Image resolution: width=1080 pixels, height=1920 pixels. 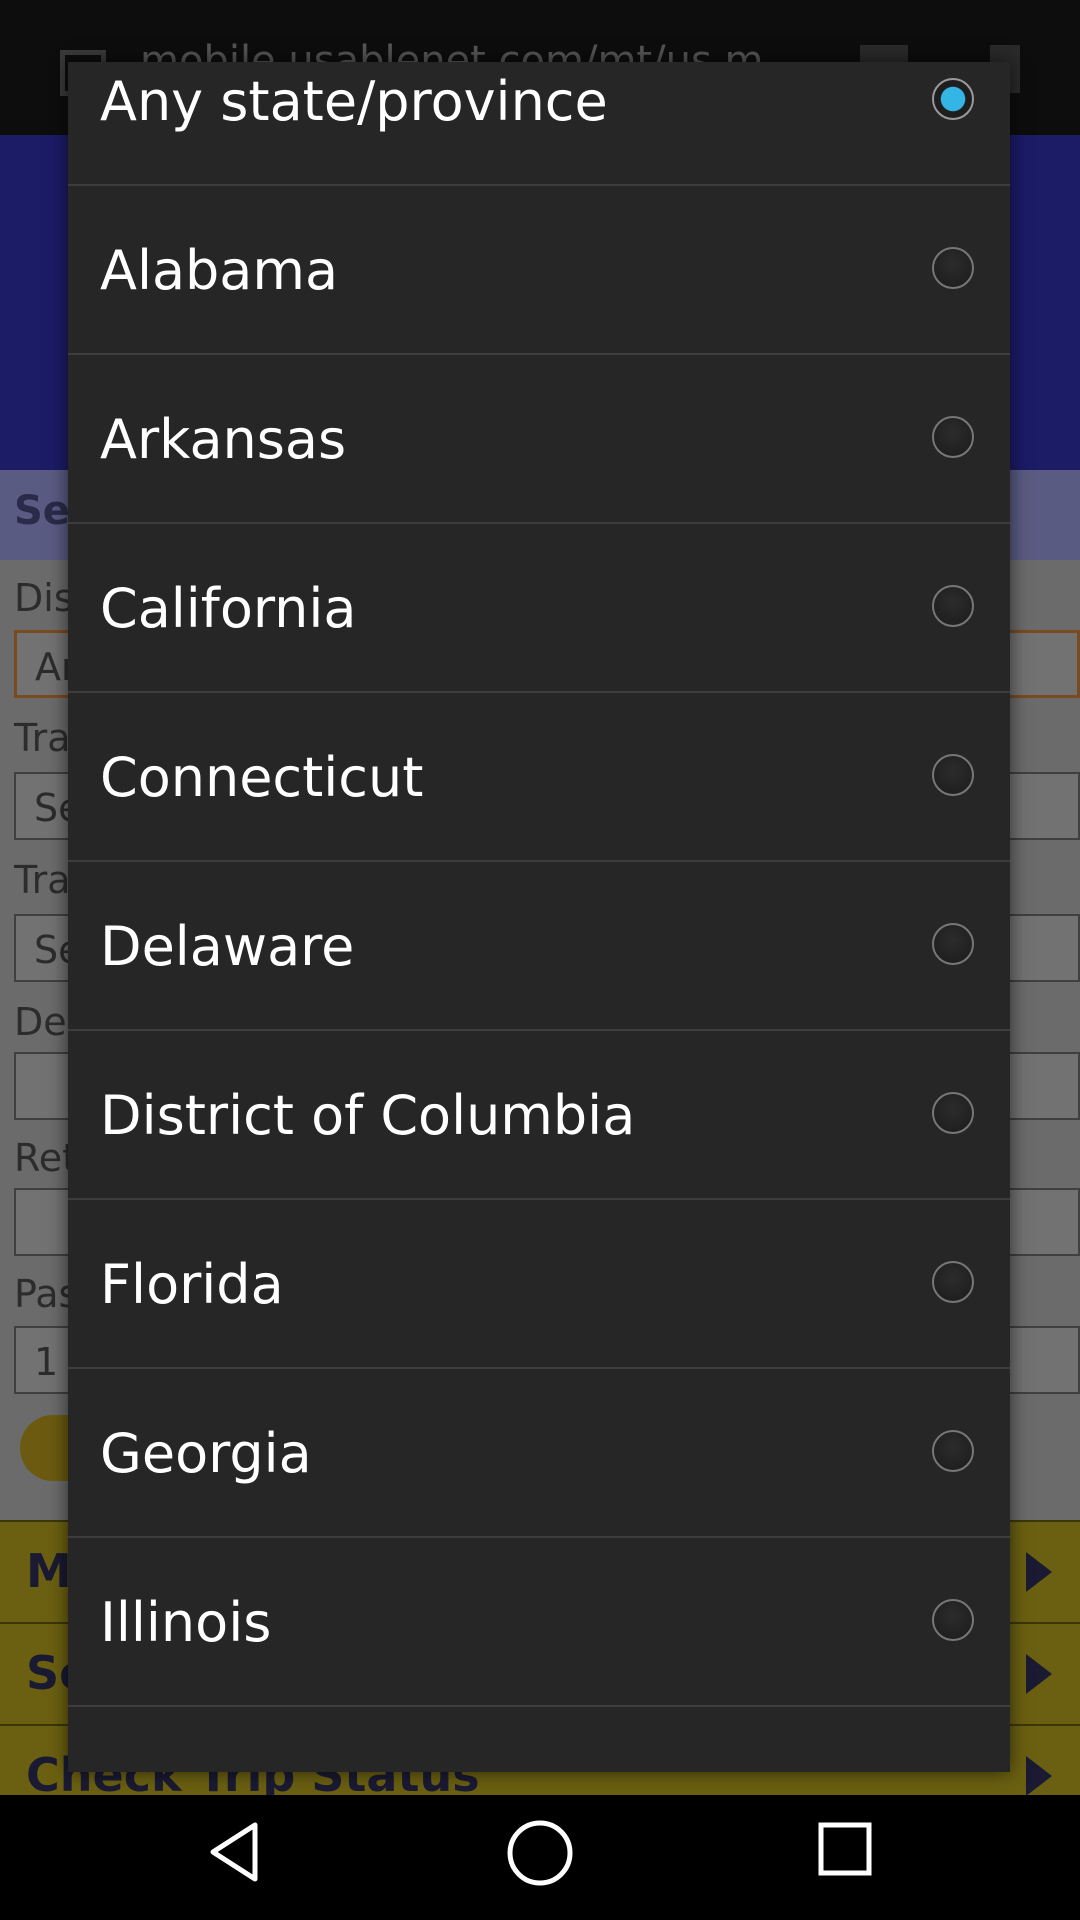 I want to click on recents-square-icon, so click(x=845, y=1849).